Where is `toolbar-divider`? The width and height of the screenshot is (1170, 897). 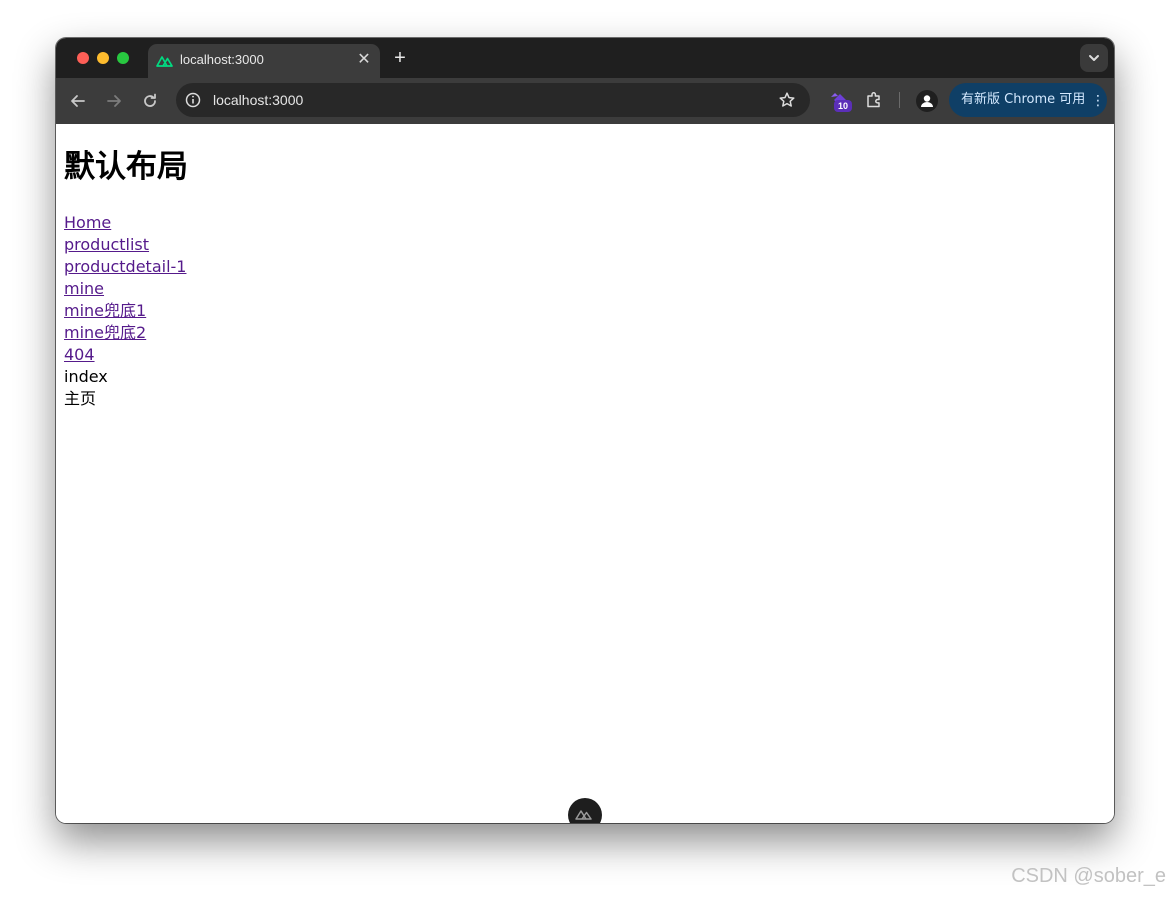 toolbar-divider is located at coordinates (899, 100).